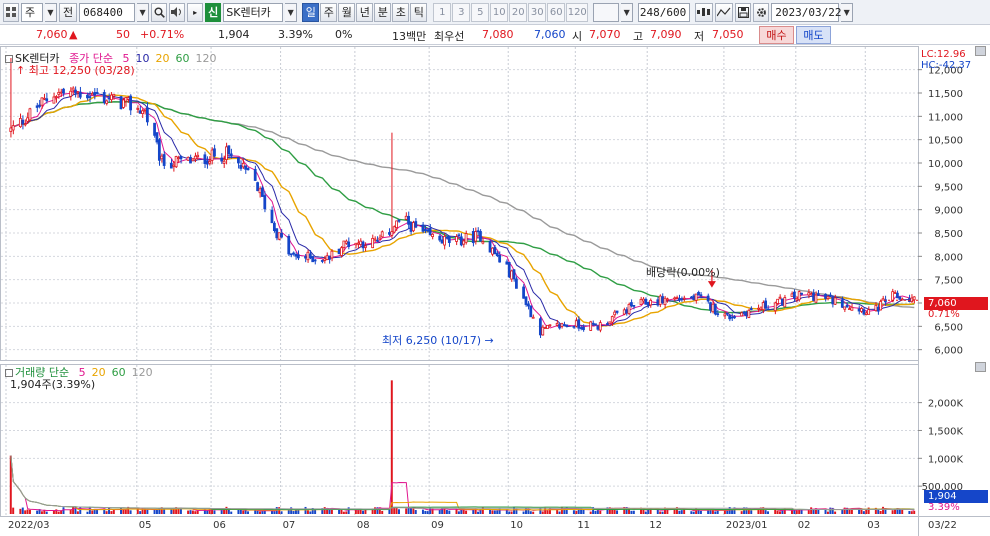  What do you see at coordinates (499, 12) in the screenshot?
I see `interval-button-10: 10` at bounding box center [499, 12].